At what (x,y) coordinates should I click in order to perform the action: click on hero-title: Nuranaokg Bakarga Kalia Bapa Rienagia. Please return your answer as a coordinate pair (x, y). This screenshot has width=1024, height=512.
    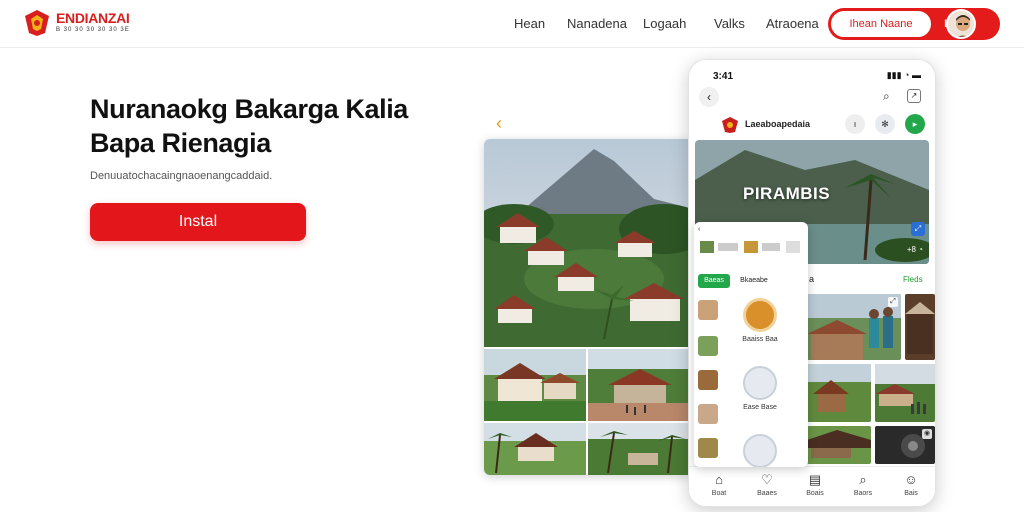
    Looking at the image, I should click on (280, 126).